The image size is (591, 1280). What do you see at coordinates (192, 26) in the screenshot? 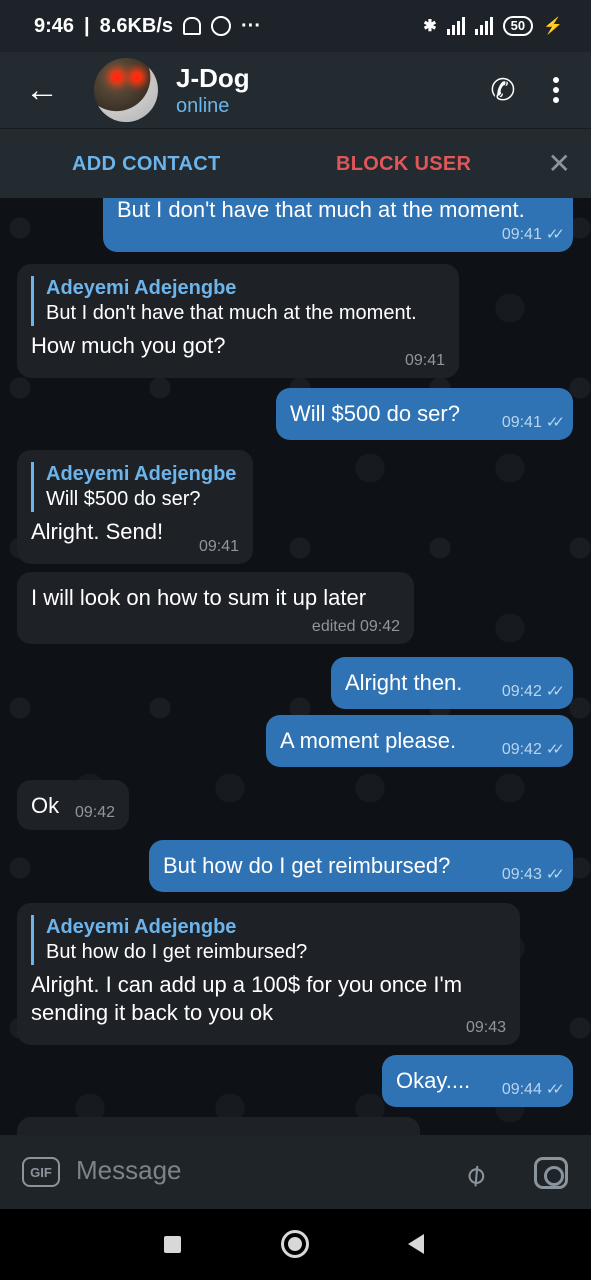
I see `bell-off-icon` at bounding box center [192, 26].